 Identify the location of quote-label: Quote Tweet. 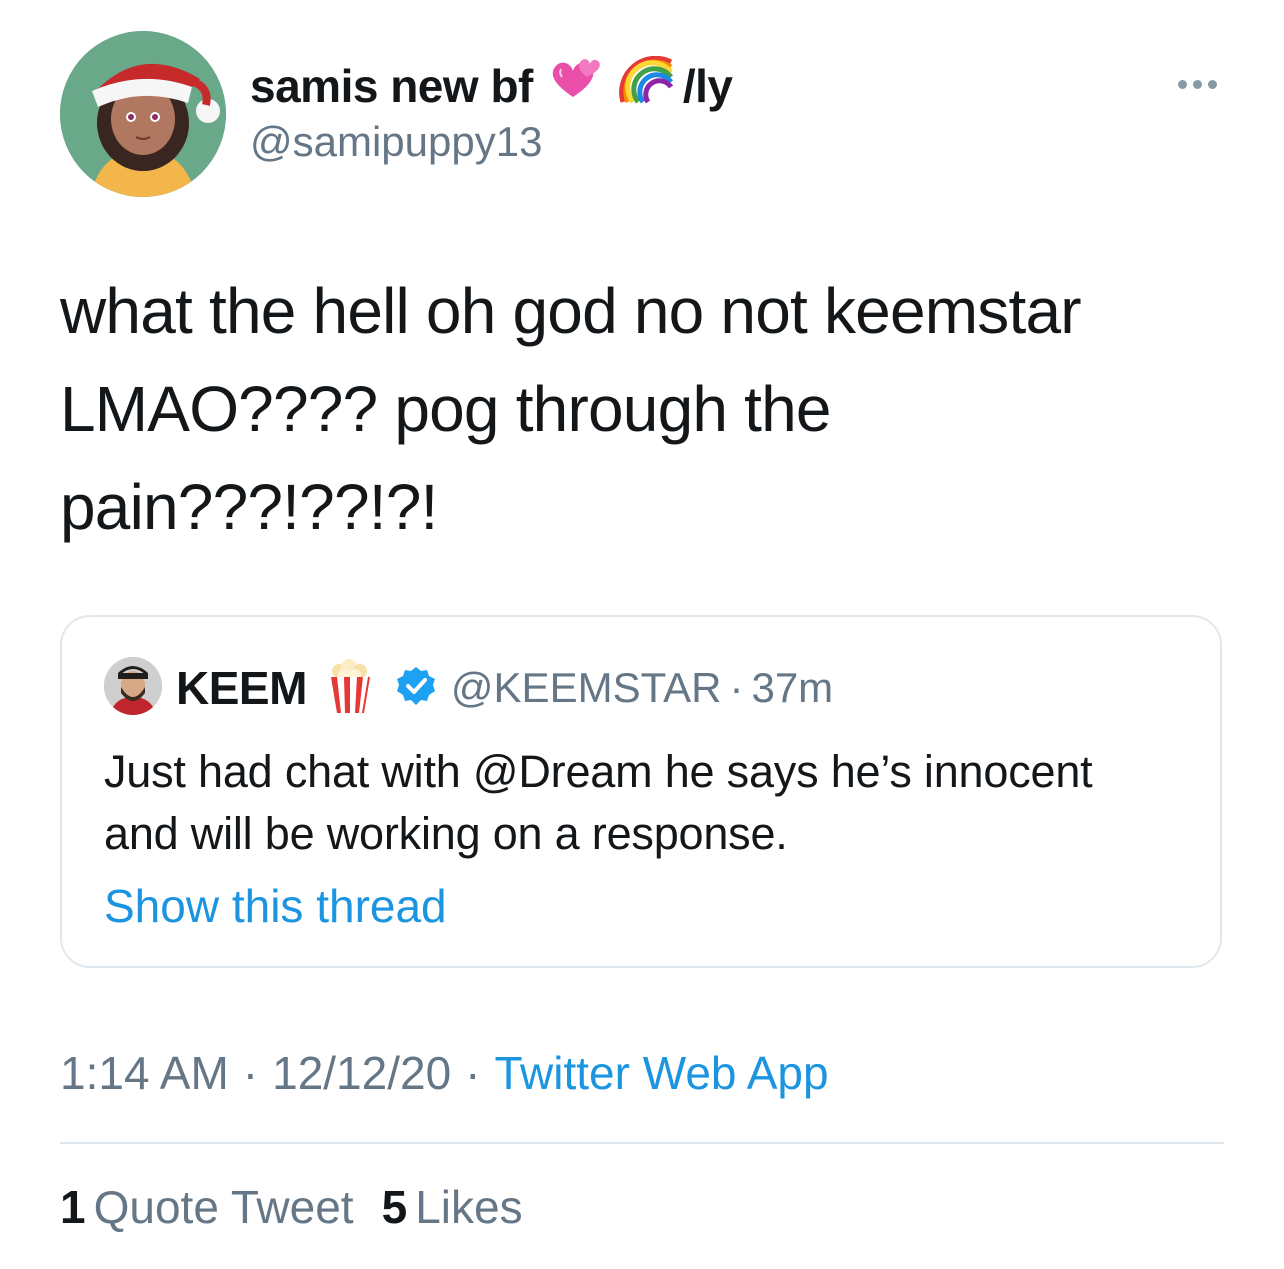
(223, 1207).